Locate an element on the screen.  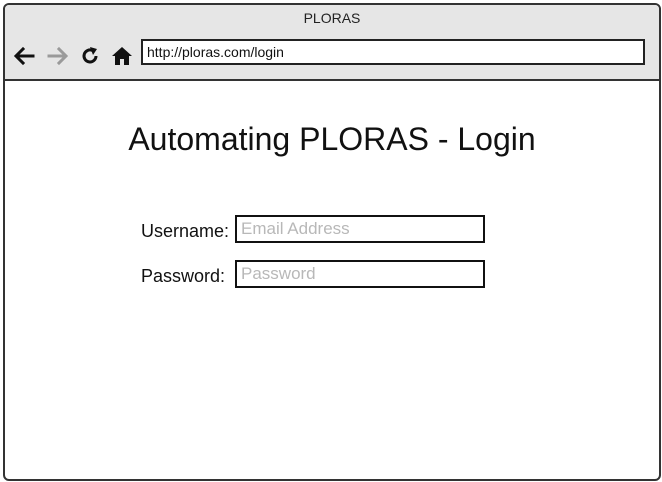
forward-arrow-icon is located at coordinates (58, 56).